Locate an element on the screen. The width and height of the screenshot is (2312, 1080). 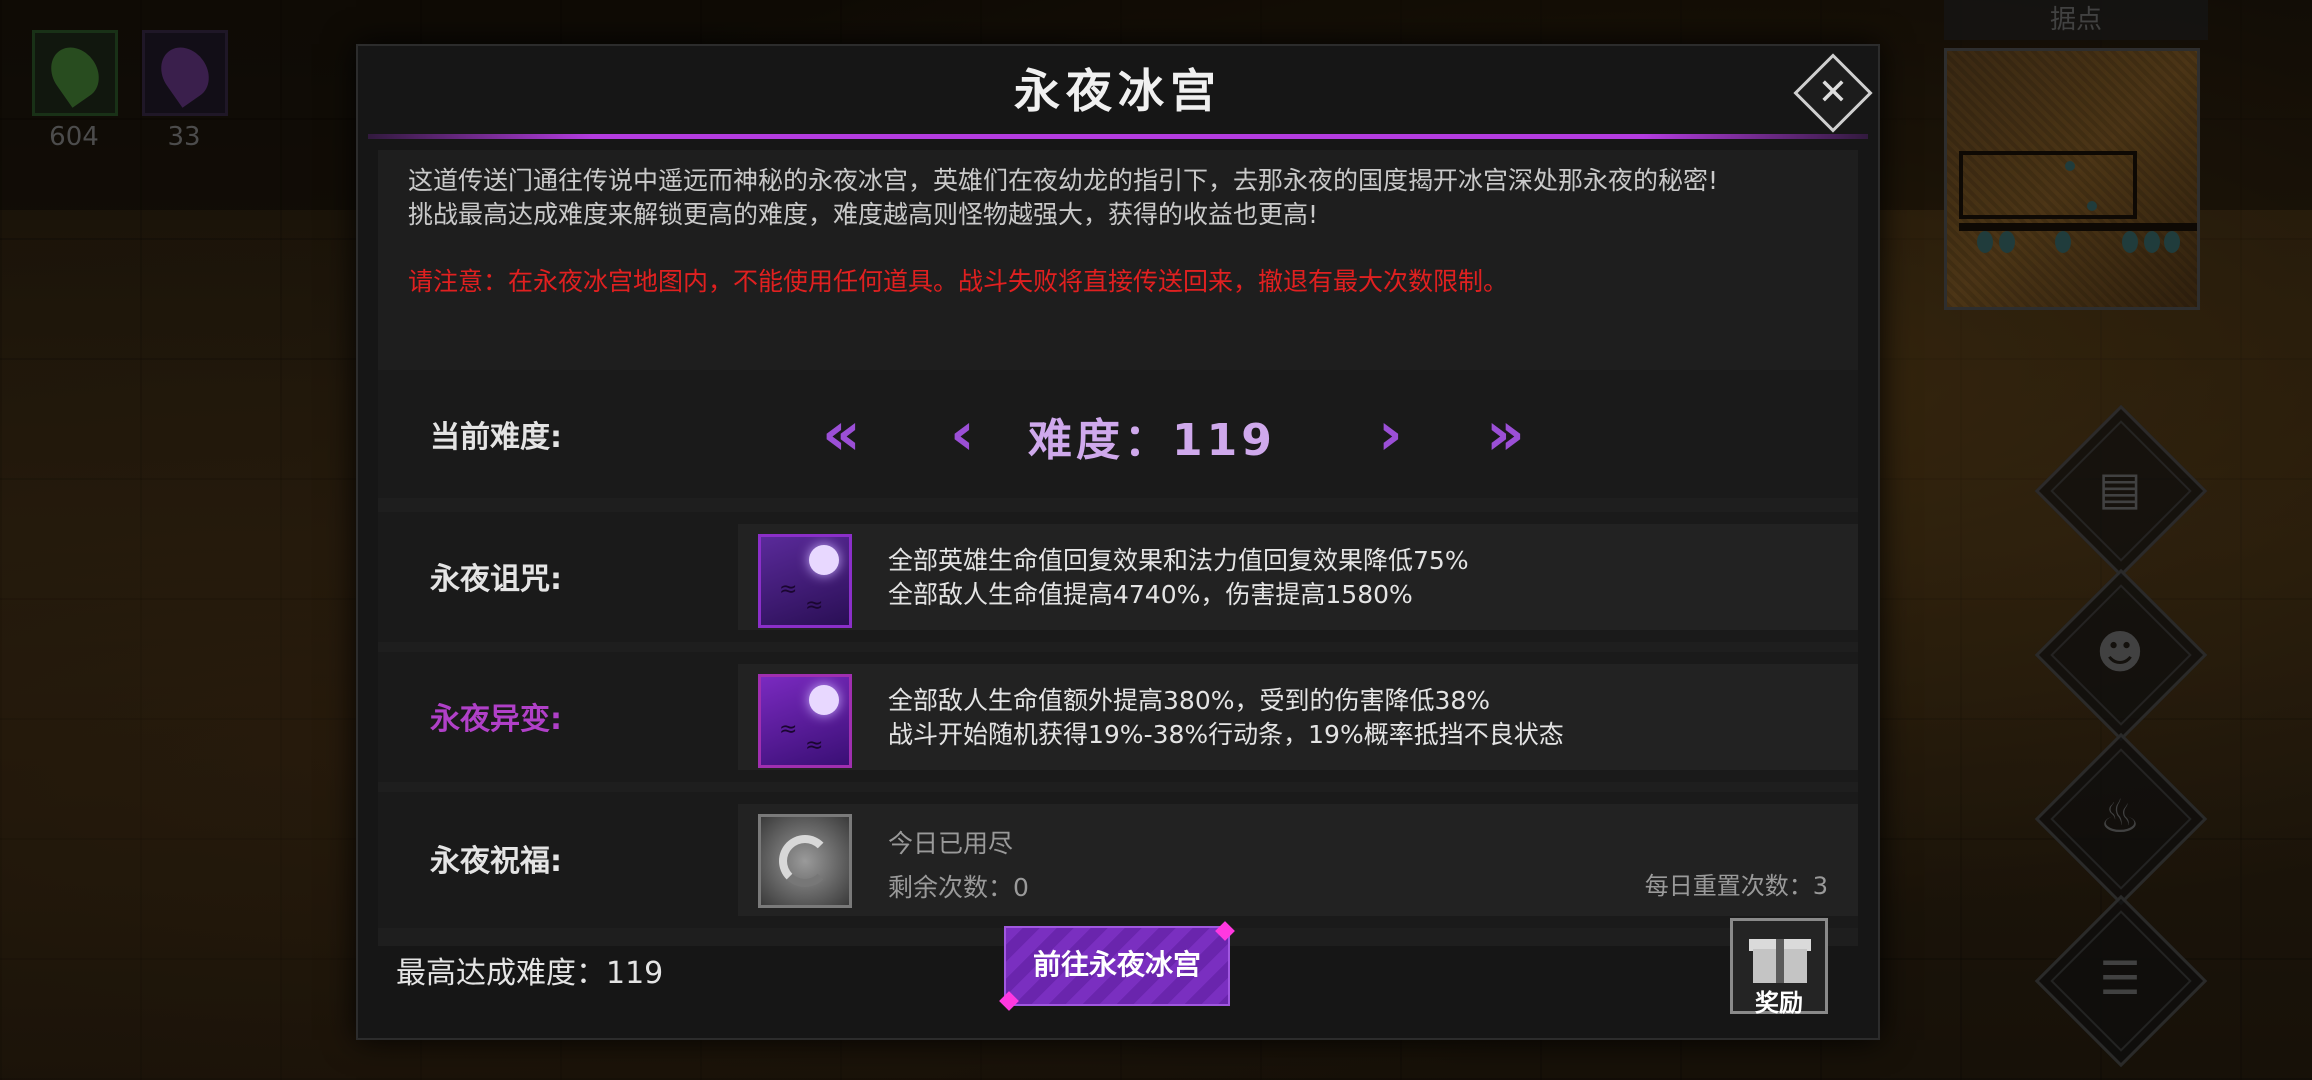
blessing-row: 永夜祝福: 今日已用尽 剩余次数：0 每日重置次数：3 is located at coordinates (1118, 860).